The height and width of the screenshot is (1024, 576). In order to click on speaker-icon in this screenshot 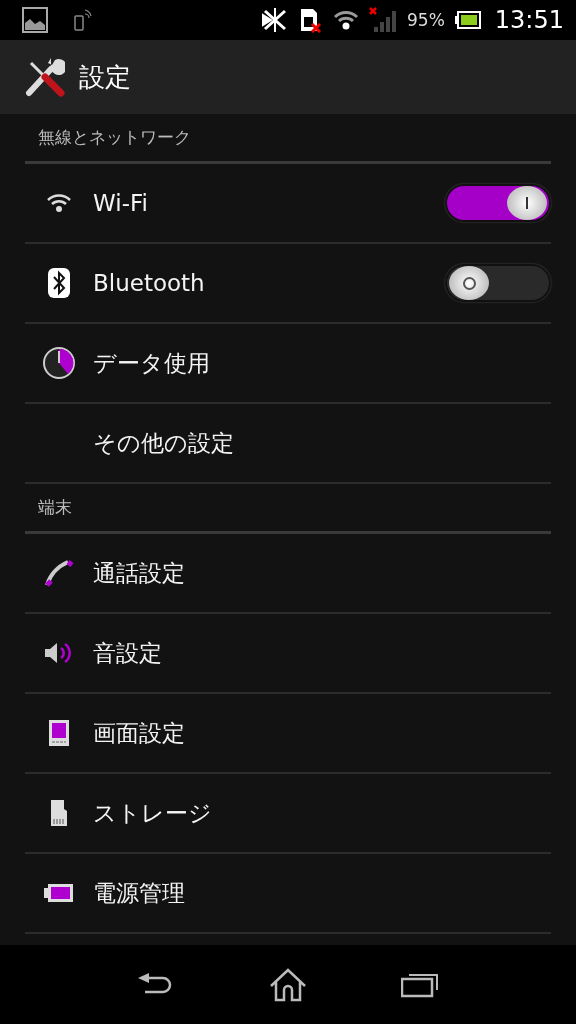, I will do `click(59, 653)`.